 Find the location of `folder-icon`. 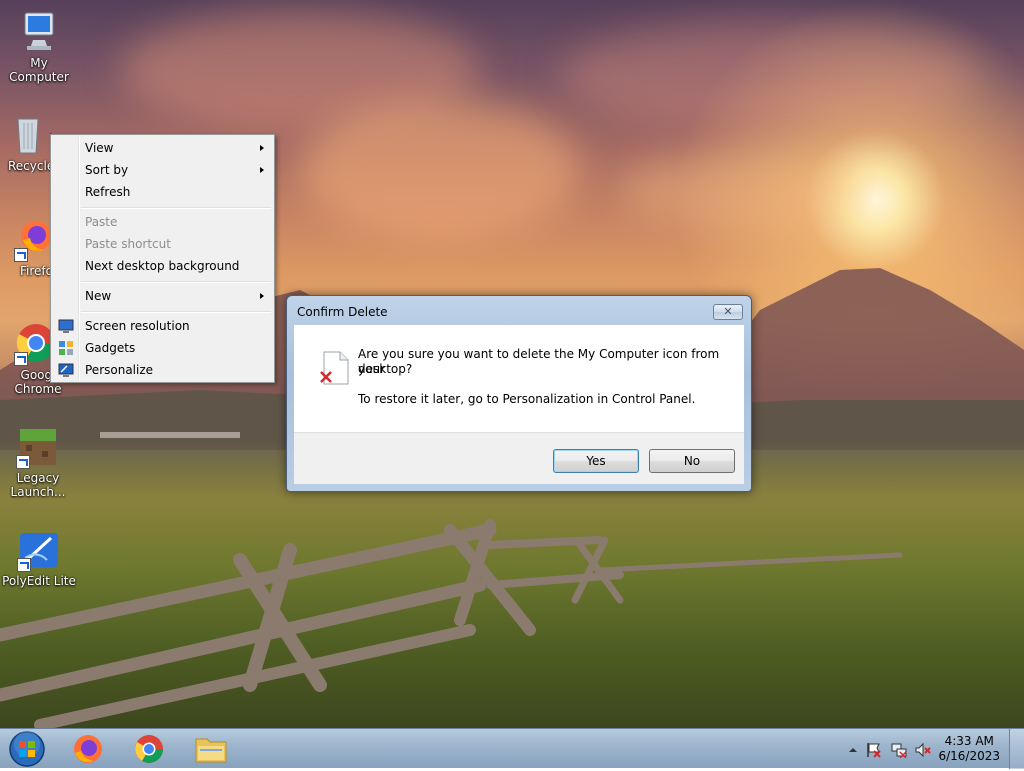

folder-icon is located at coordinates (211, 750).